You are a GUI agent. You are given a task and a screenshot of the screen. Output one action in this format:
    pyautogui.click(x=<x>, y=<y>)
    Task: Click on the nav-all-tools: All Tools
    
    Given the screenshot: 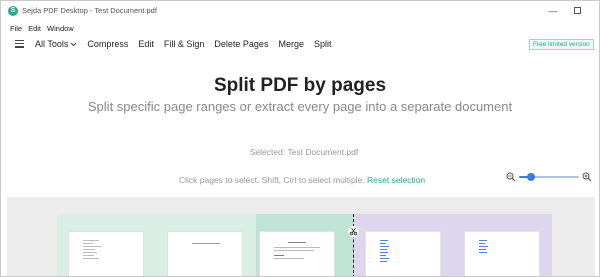 What is the action you would take?
    pyautogui.click(x=56, y=44)
    